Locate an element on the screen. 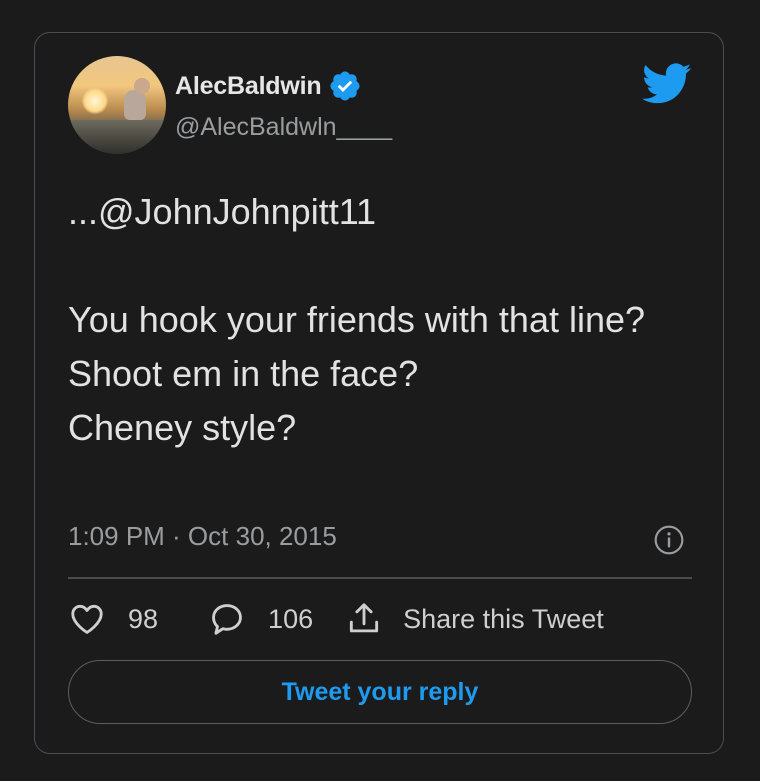 This screenshot has width=760, height=781. tweet-your-reply-button: Tweet your reply is located at coordinates (380, 692).